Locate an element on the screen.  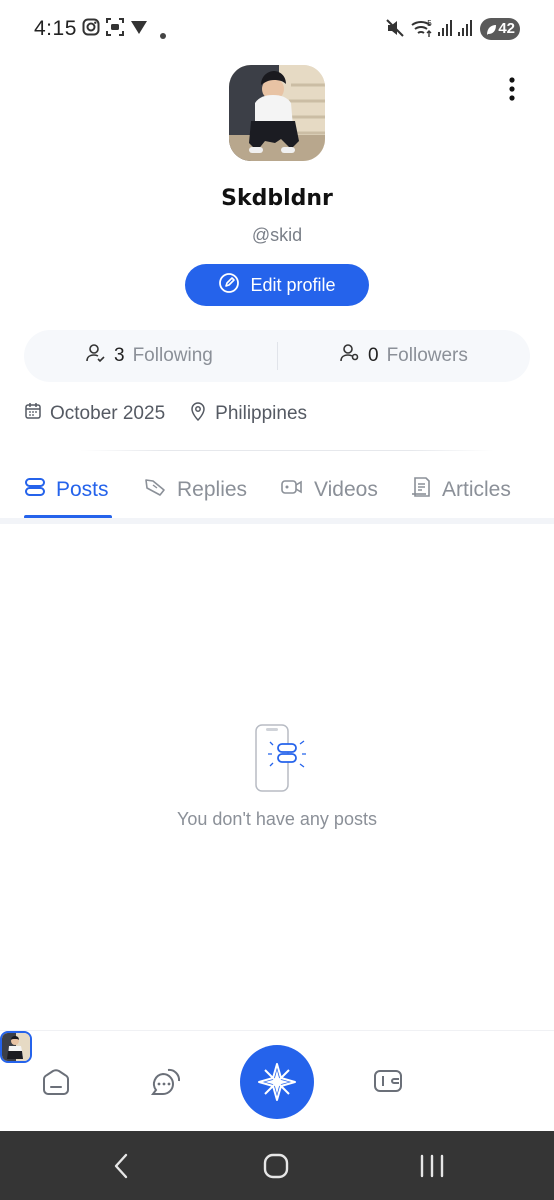
joined-date: October 2025 is located at coordinates (108, 413).